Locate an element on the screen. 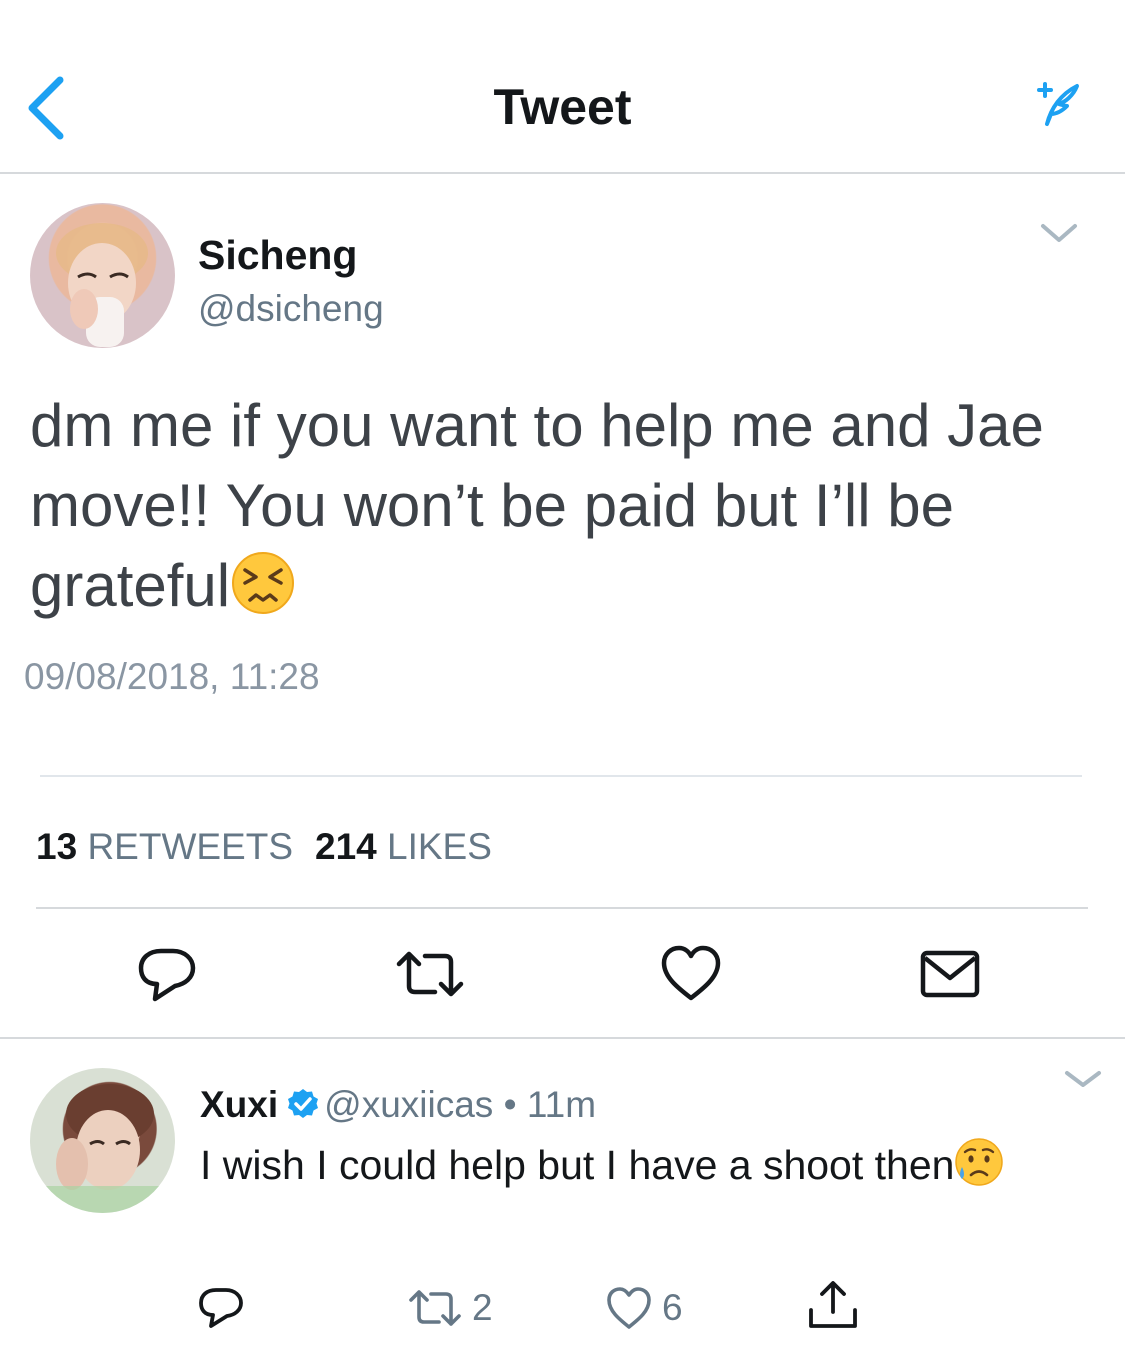  sad-but-relieved-face-icon is located at coordinates (979, 1168).